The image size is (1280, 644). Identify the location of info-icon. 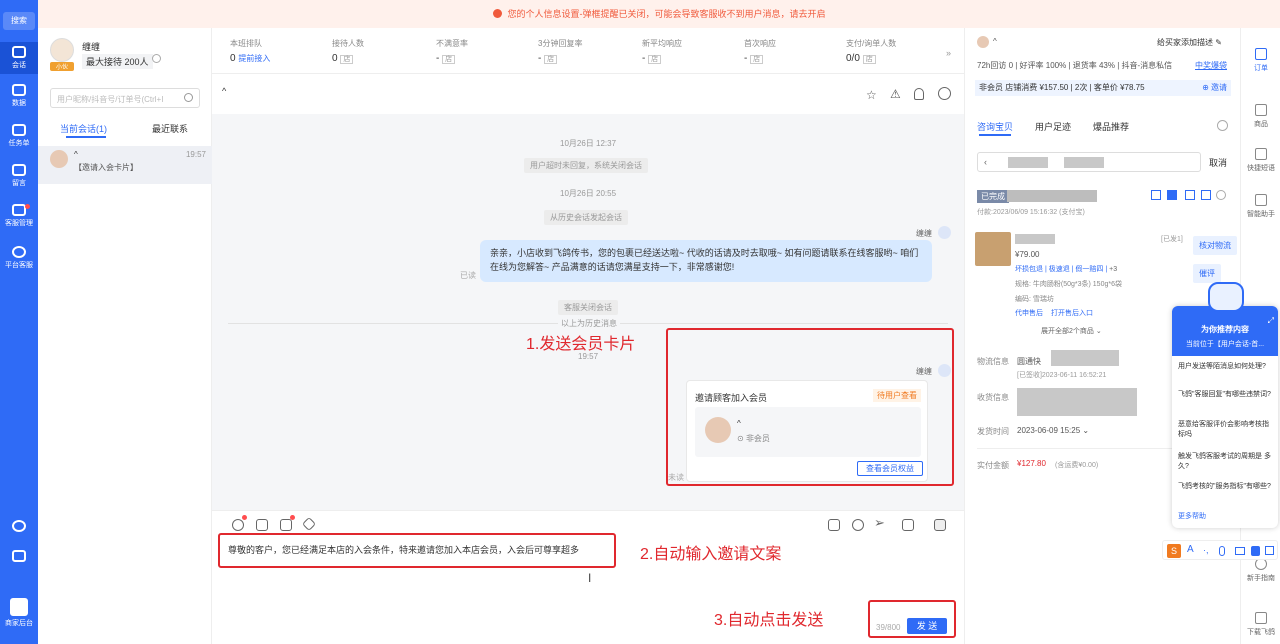
(156, 58).